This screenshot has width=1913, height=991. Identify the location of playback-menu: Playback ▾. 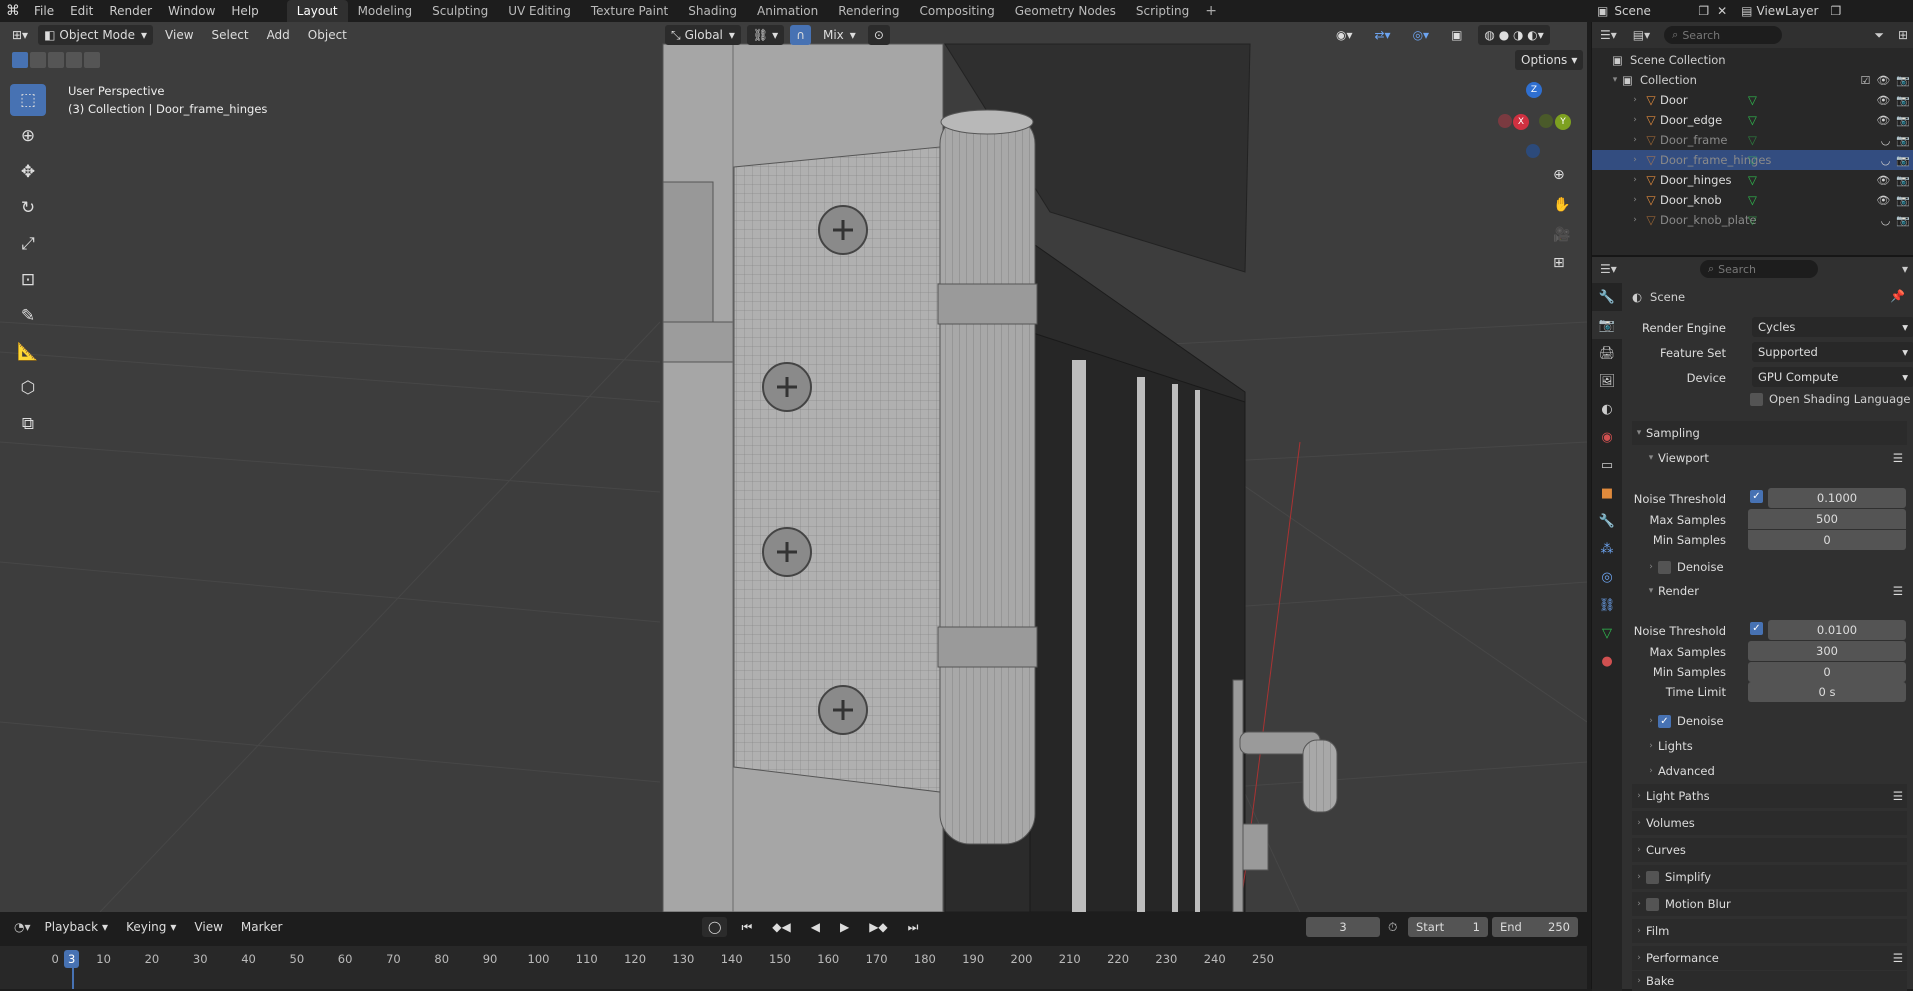
(77, 927).